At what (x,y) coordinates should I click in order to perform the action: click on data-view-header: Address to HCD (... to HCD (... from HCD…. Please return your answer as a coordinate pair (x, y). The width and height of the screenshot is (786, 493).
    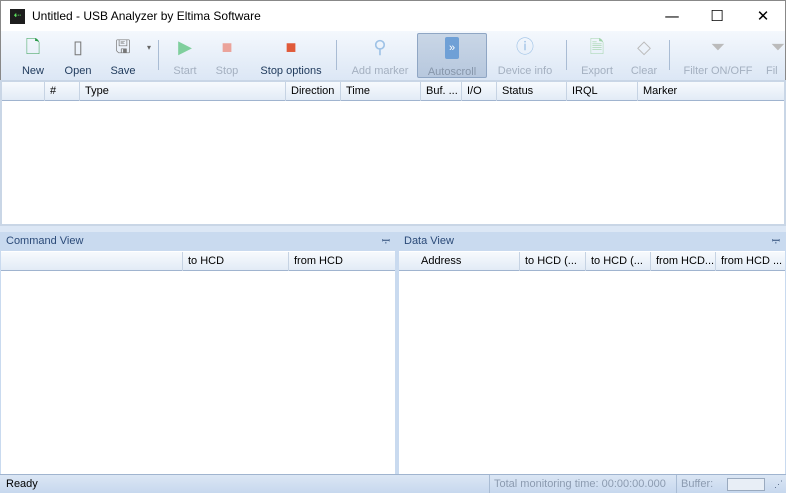
    Looking at the image, I should click on (592, 261).